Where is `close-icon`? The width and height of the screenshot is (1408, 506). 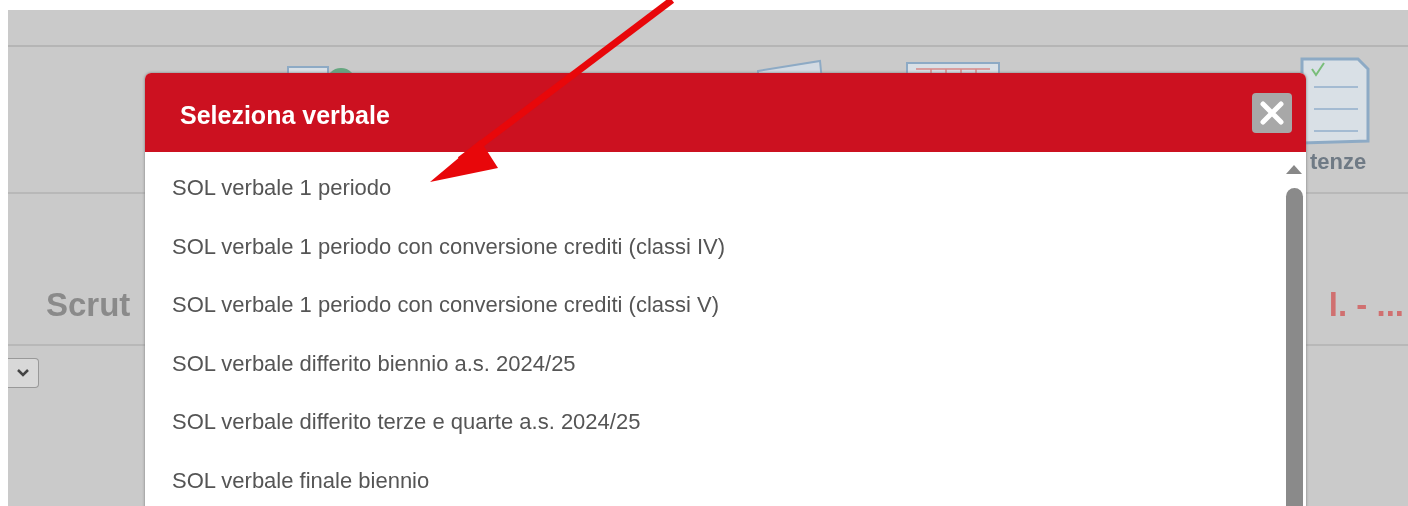
close-icon is located at coordinates (1272, 112).